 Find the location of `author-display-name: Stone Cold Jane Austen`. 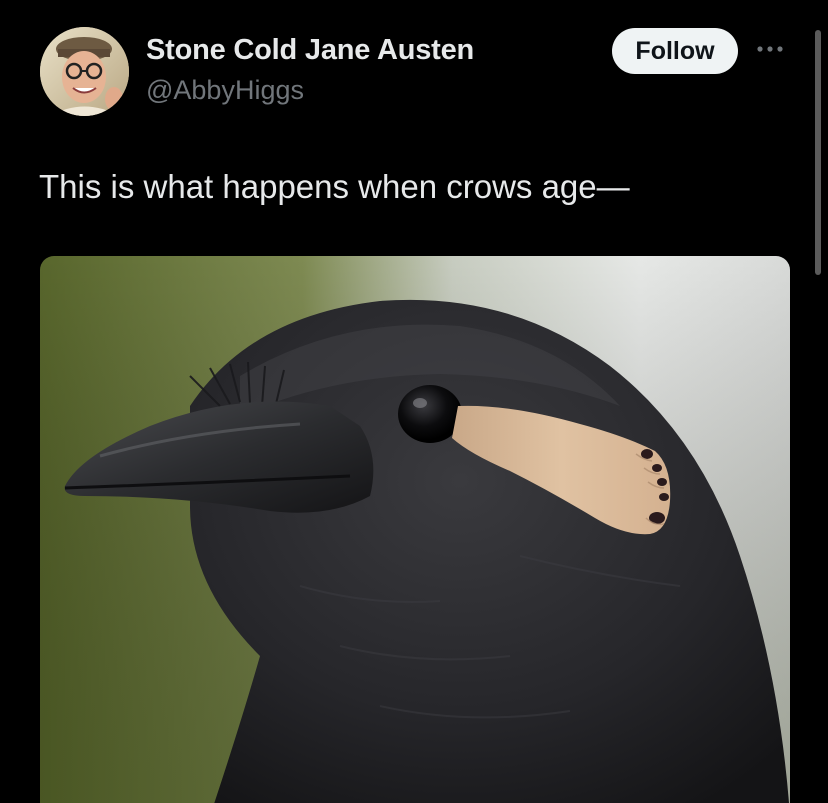

author-display-name: Stone Cold Jane Austen is located at coordinates (310, 50).